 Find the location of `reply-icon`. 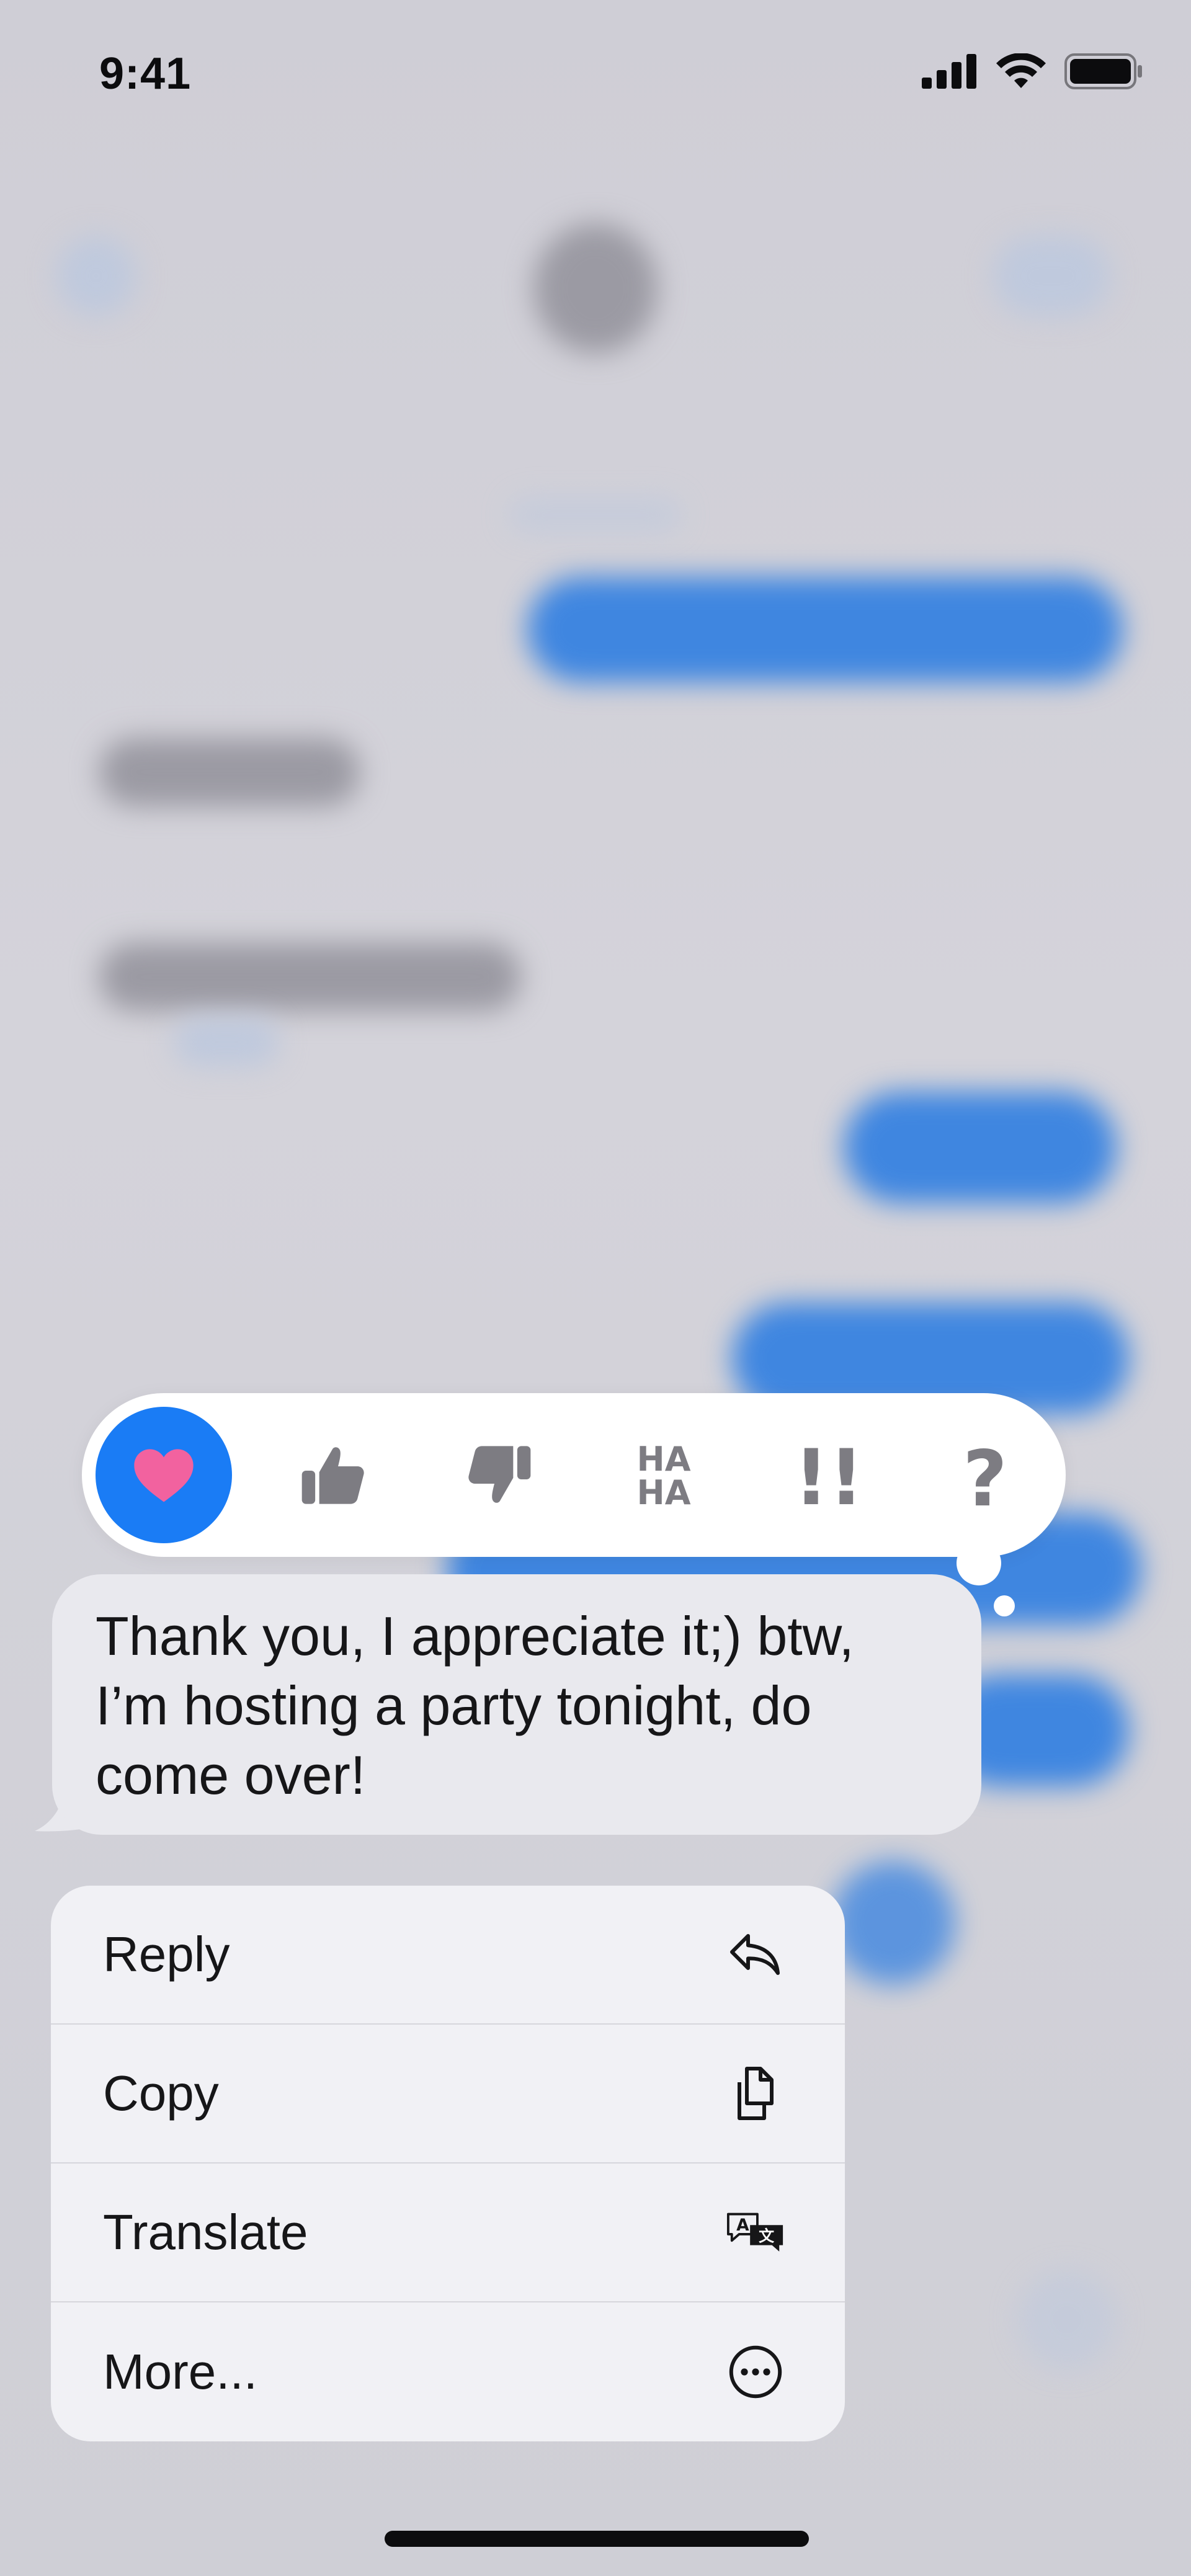

reply-icon is located at coordinates (756, 1954).